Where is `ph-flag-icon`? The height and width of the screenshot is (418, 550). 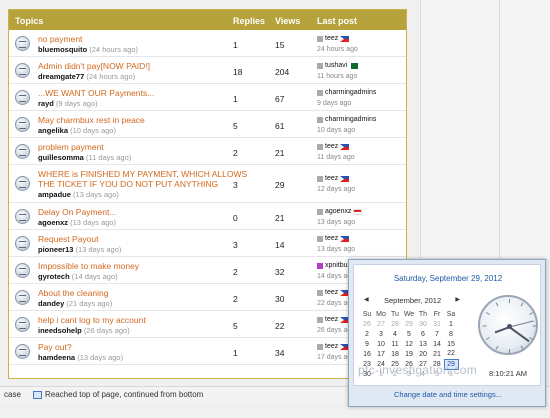 ph-flag-icon is located at coordinates (345, 146).